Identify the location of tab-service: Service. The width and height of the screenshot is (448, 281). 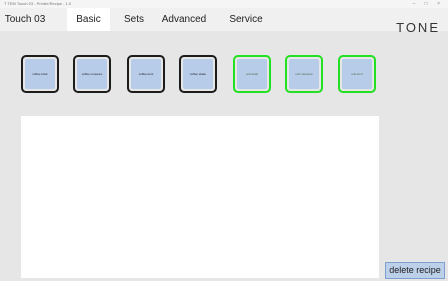
(246, 19).